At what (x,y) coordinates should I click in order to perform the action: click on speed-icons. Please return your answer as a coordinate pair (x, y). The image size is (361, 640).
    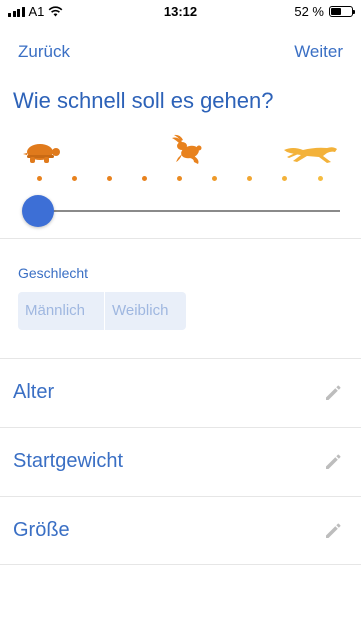
    Looking at the image, I should click on (180, 151).